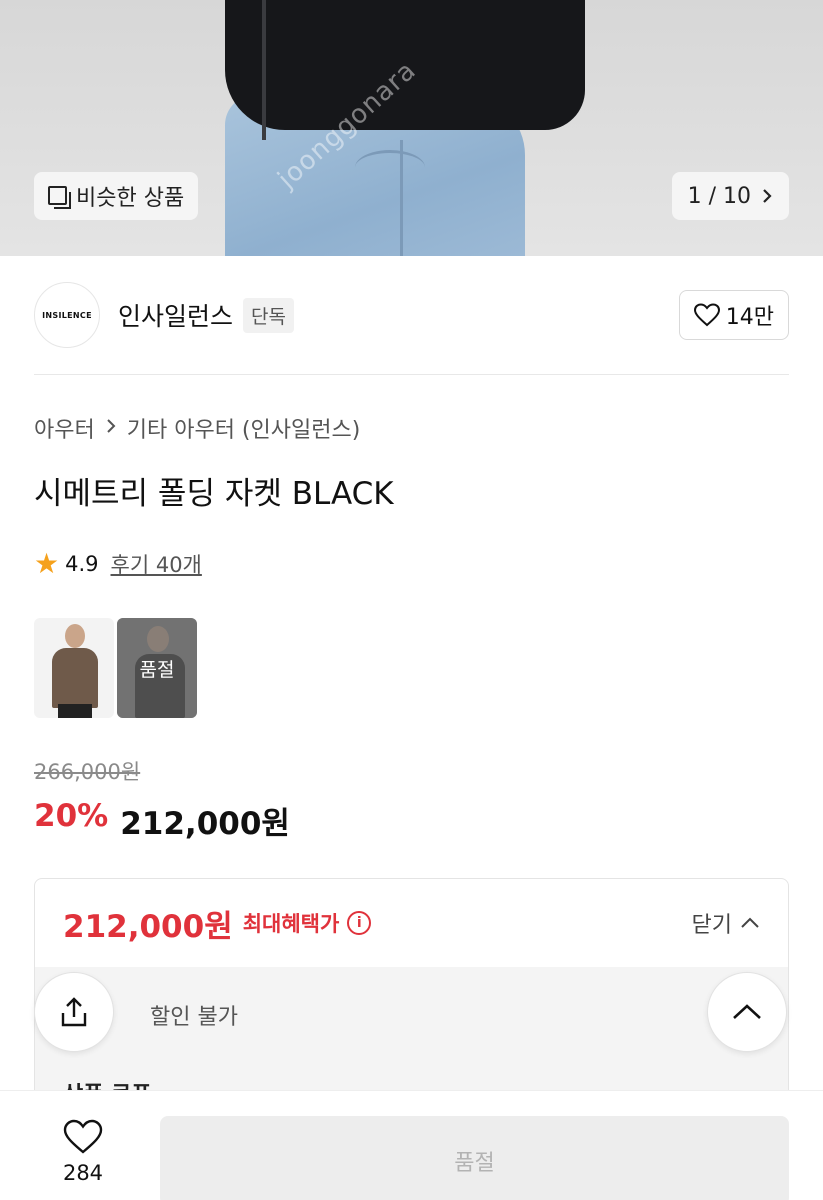 Image resolution: width=823 pixels, height=1200 pixels. What do you see at coordinates (268, 315) in the screenshot?
I see `exclusive-badge: 단독` at bounding box center [268, 315].